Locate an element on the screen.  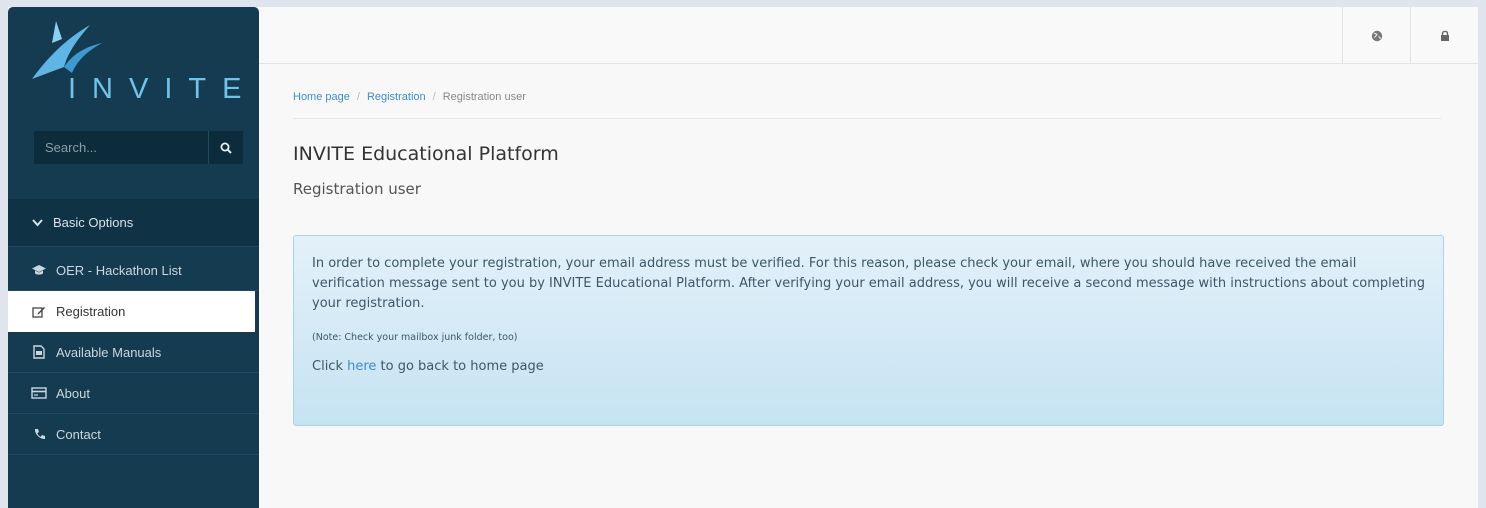
section-label: Basic Options is located at coordinates (93, 222).